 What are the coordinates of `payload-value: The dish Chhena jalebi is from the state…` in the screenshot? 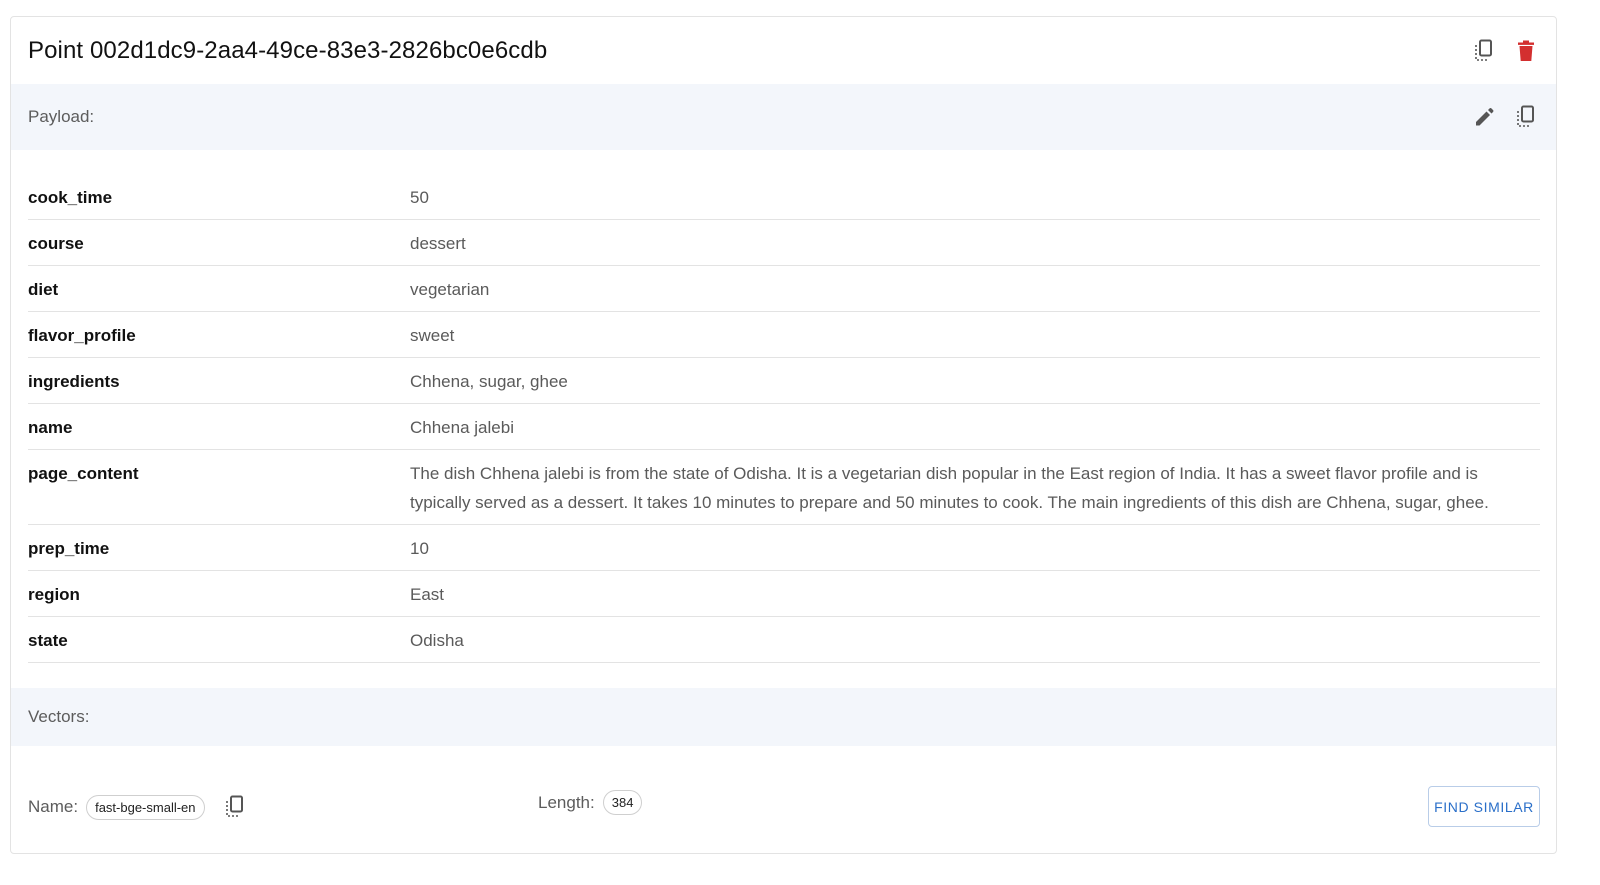 It's located at (949, 488).